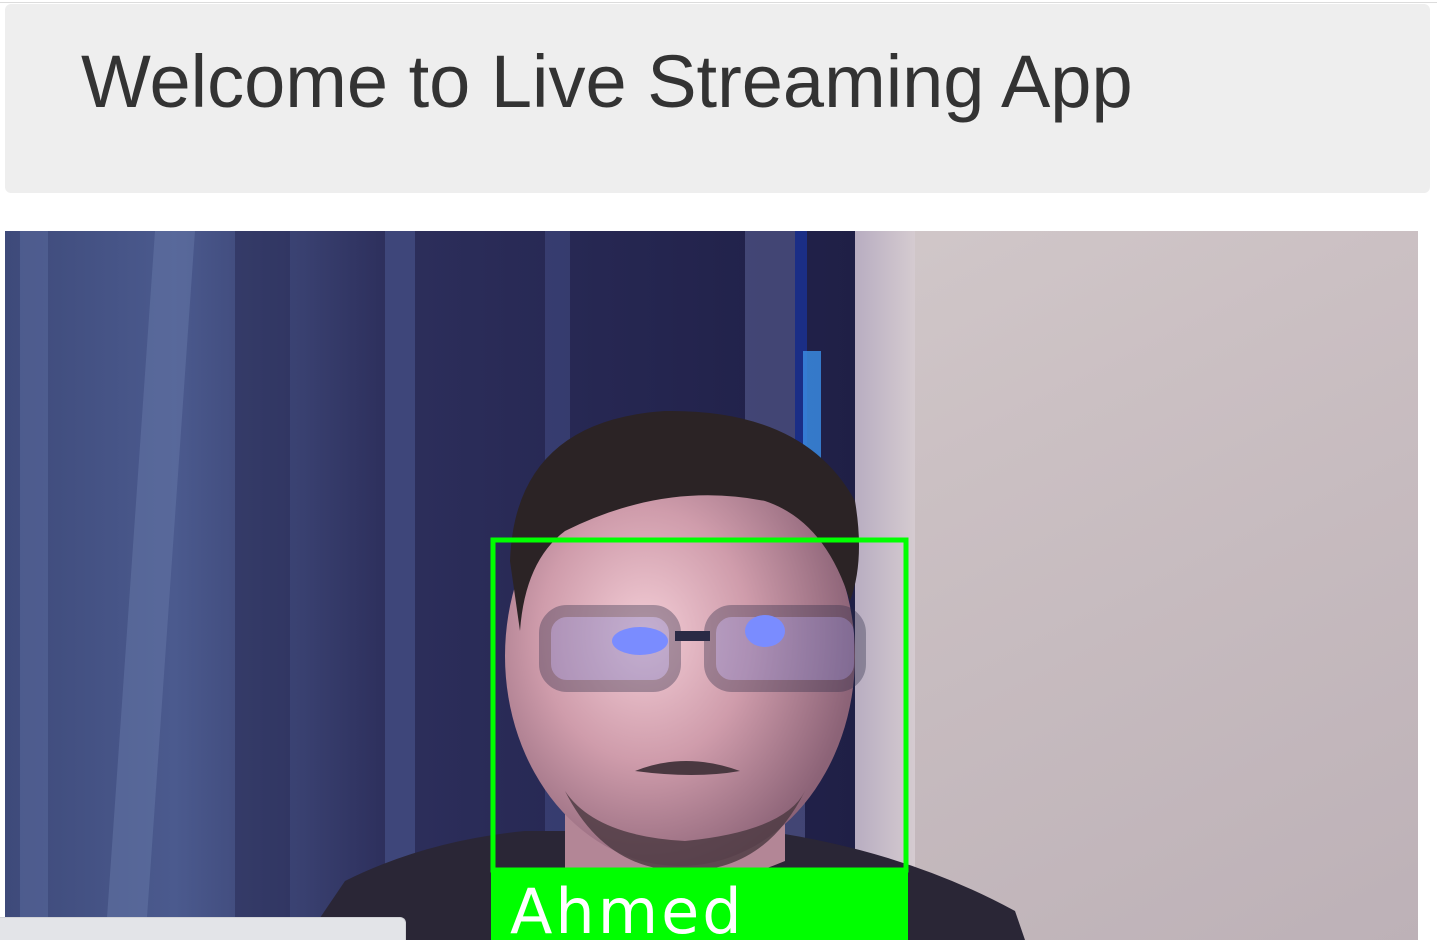 The image size is (1437, 940). Describe the element at coordinates (203, 928) in the screenshot. I see `bottom-panel-tab` at that location.